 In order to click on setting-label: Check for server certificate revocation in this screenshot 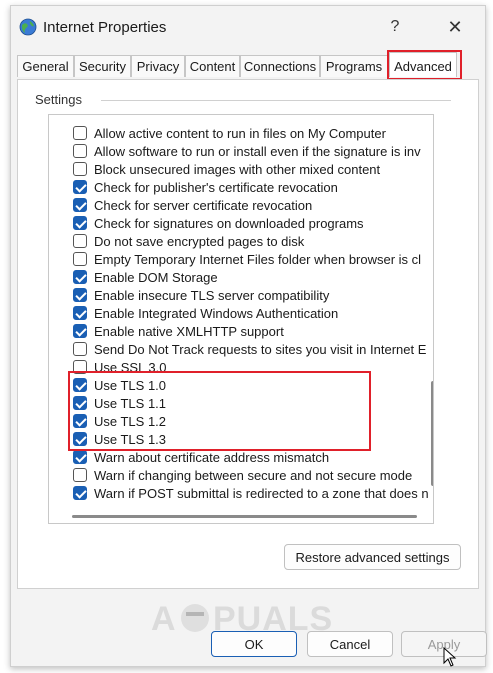, I will do `click(203, 205)`.